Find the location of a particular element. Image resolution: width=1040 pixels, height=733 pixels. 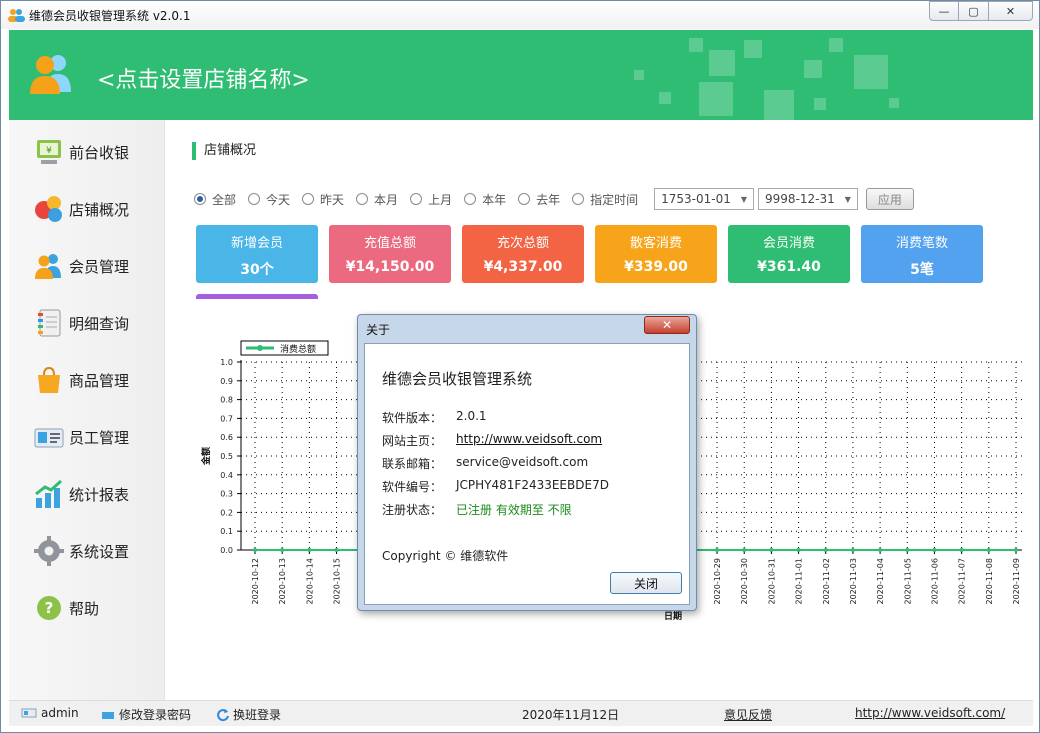

info-key: 网站主页： is located at coordinates (412, 441).